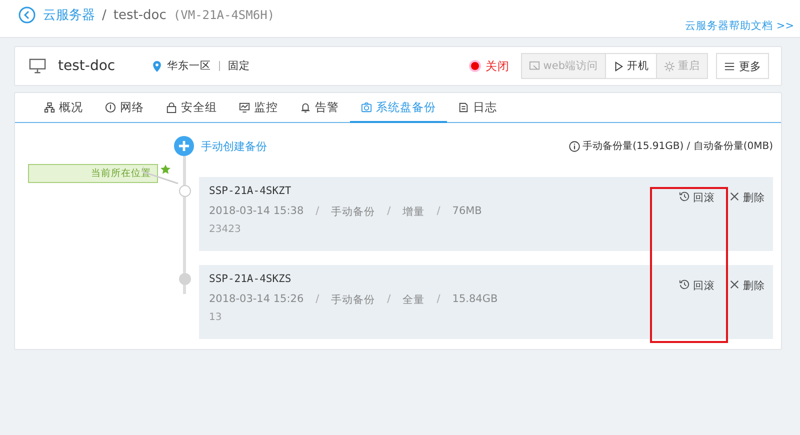 The height and width of the screenshot is (435, 800). I want to click on hierarchy-icon, so click(49, 107).